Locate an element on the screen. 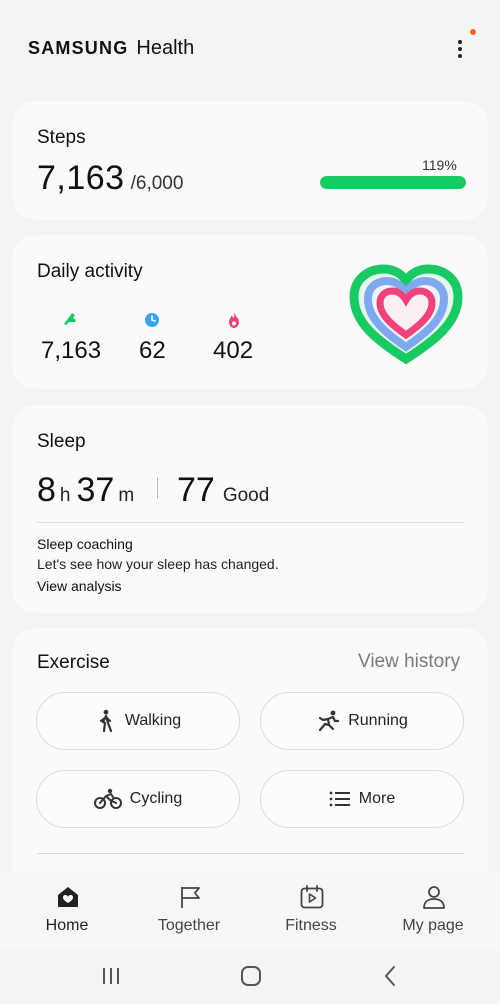  sleep-hours: 8 is located at coordinates (46, 490).